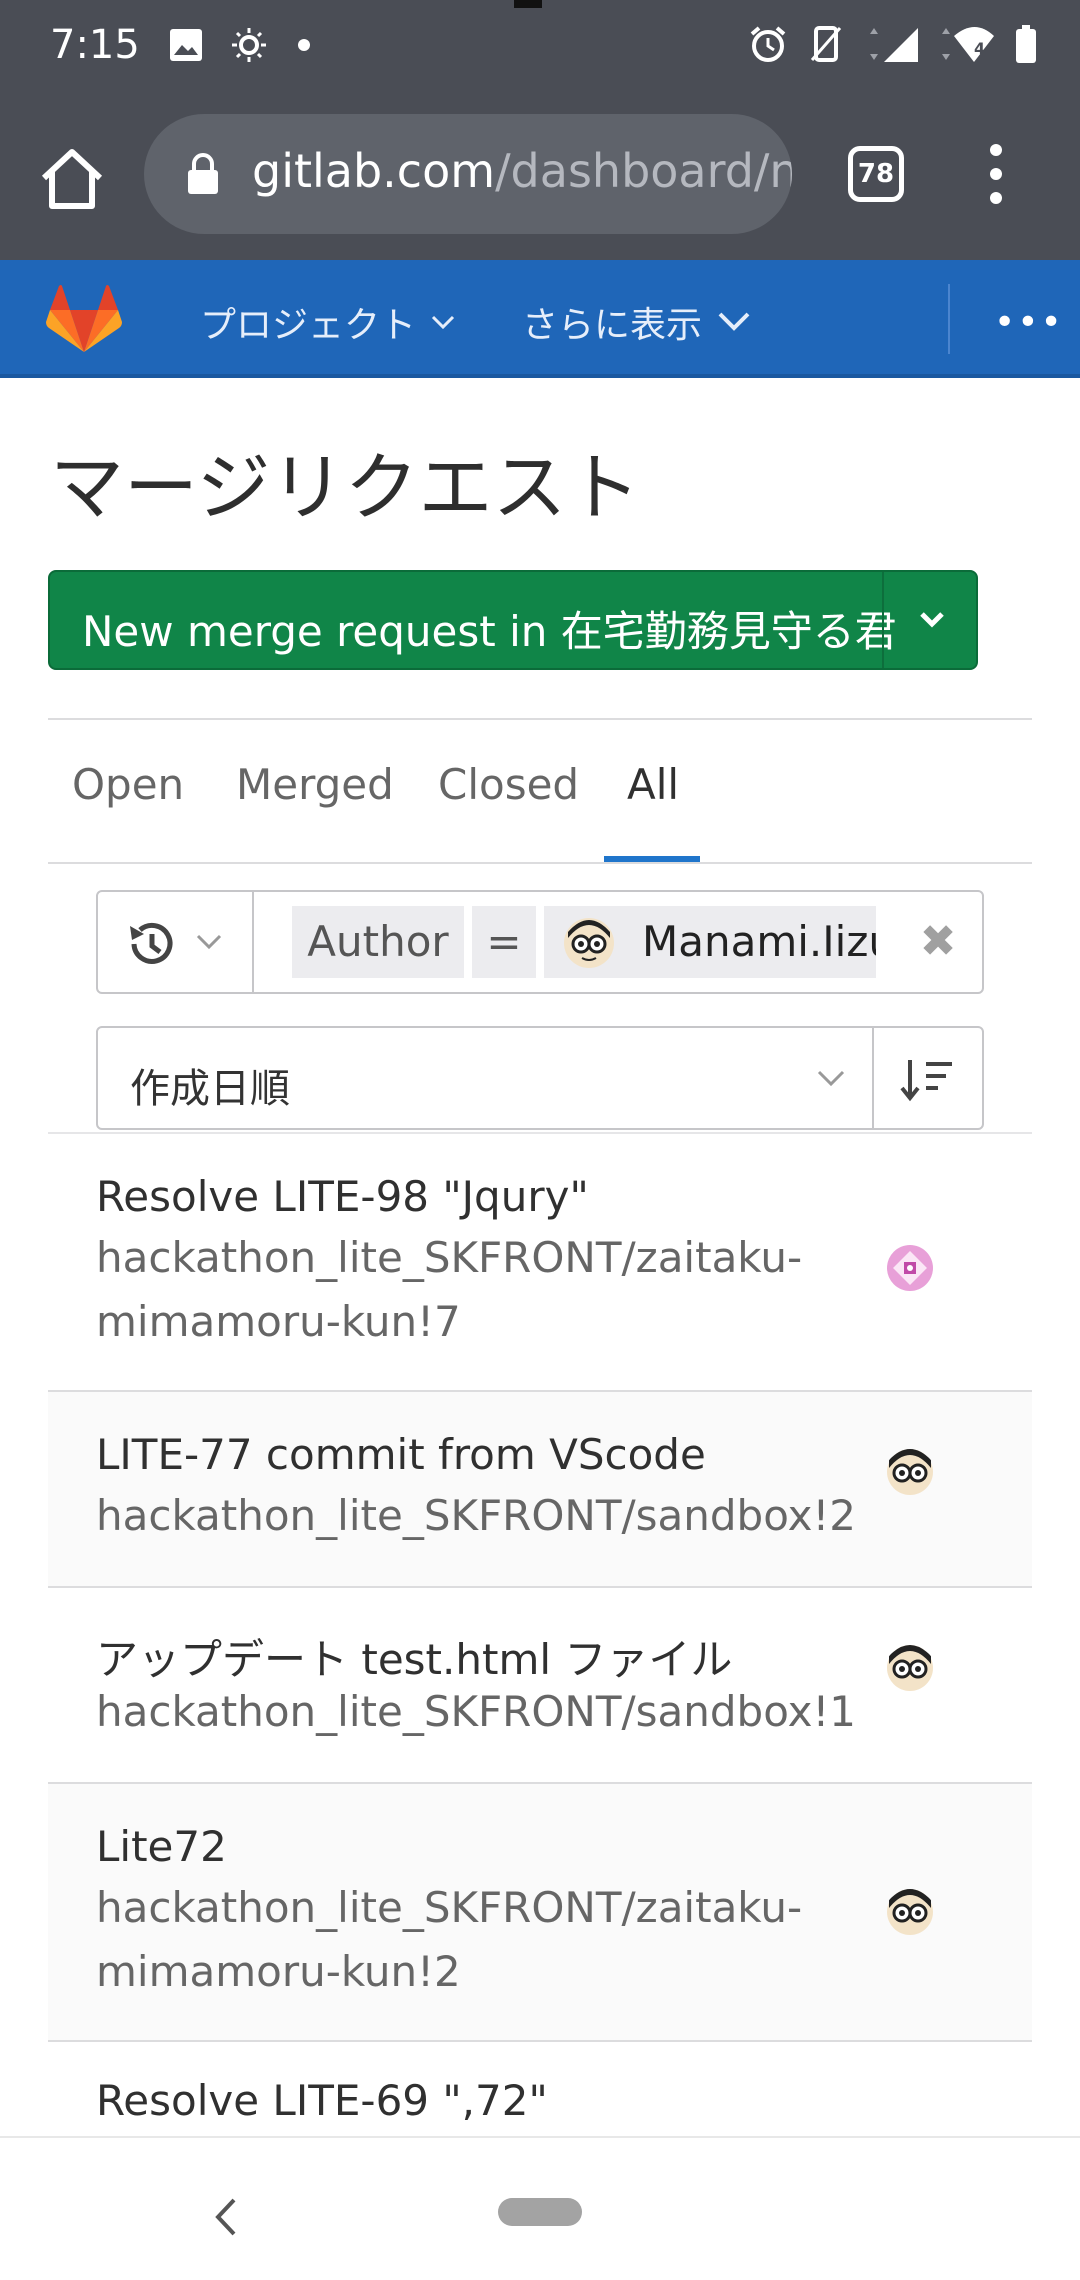 The image size is (1080, 2280). I want to click on status-left-icons, so click(241, 45).